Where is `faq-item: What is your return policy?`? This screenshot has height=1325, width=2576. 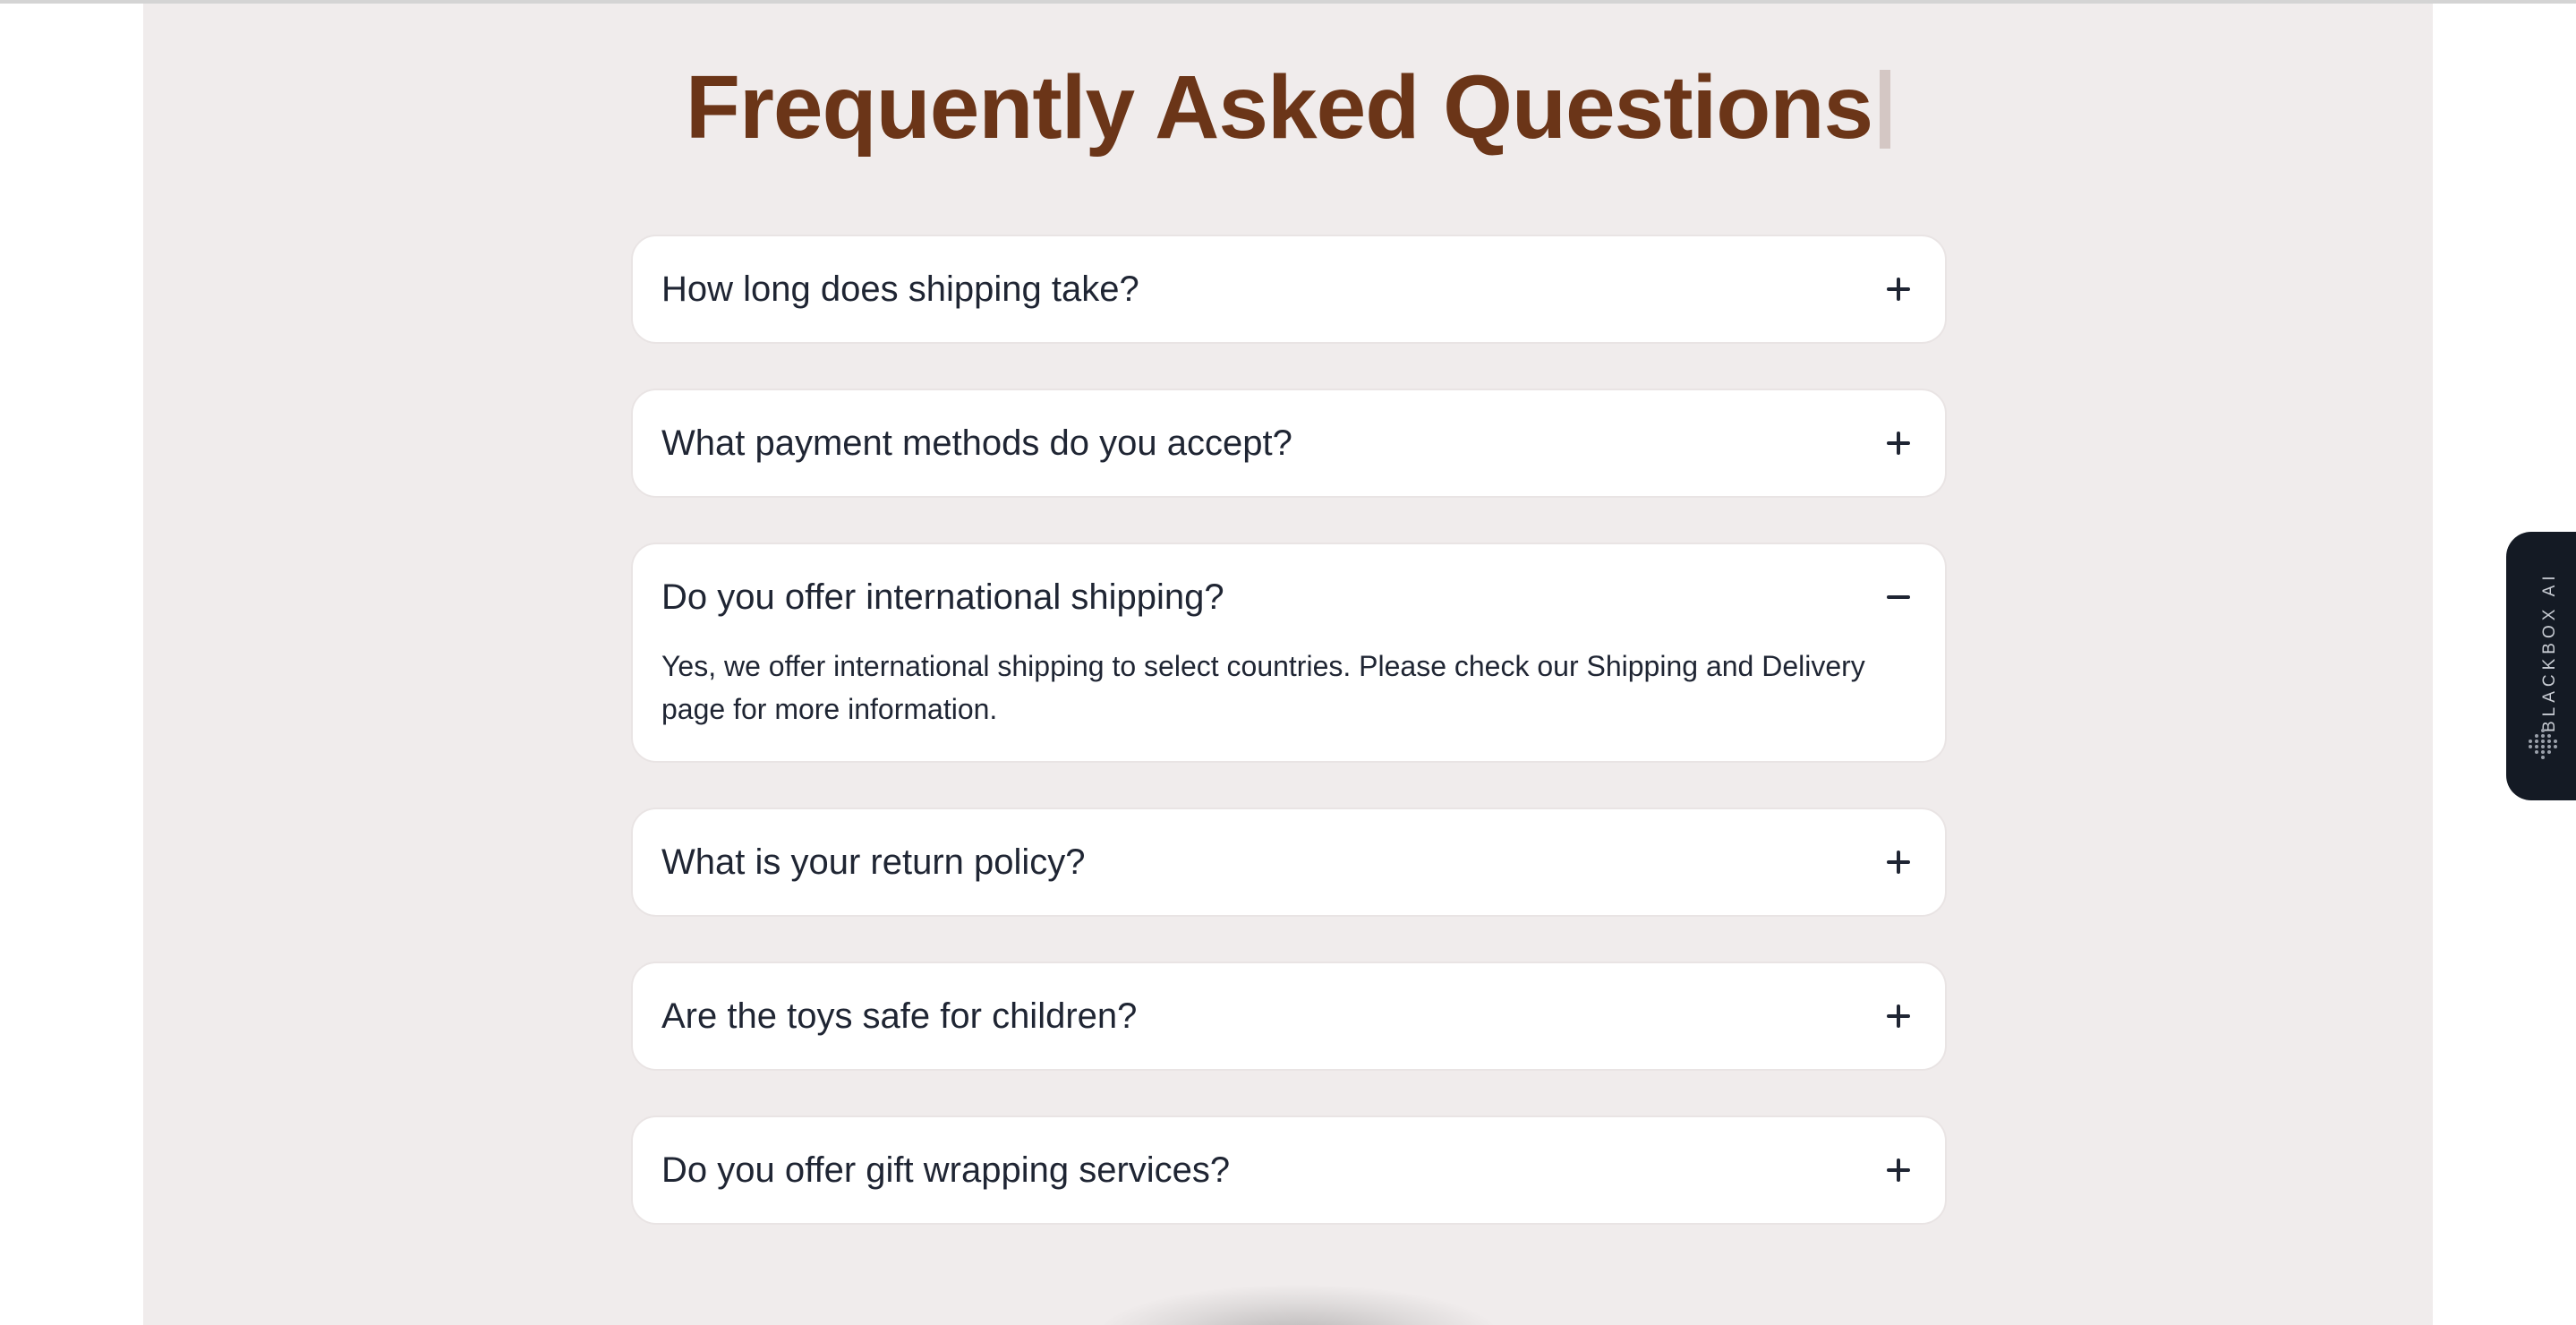 faq-item: What is your return policy? is located at coordinates (1289, 862).